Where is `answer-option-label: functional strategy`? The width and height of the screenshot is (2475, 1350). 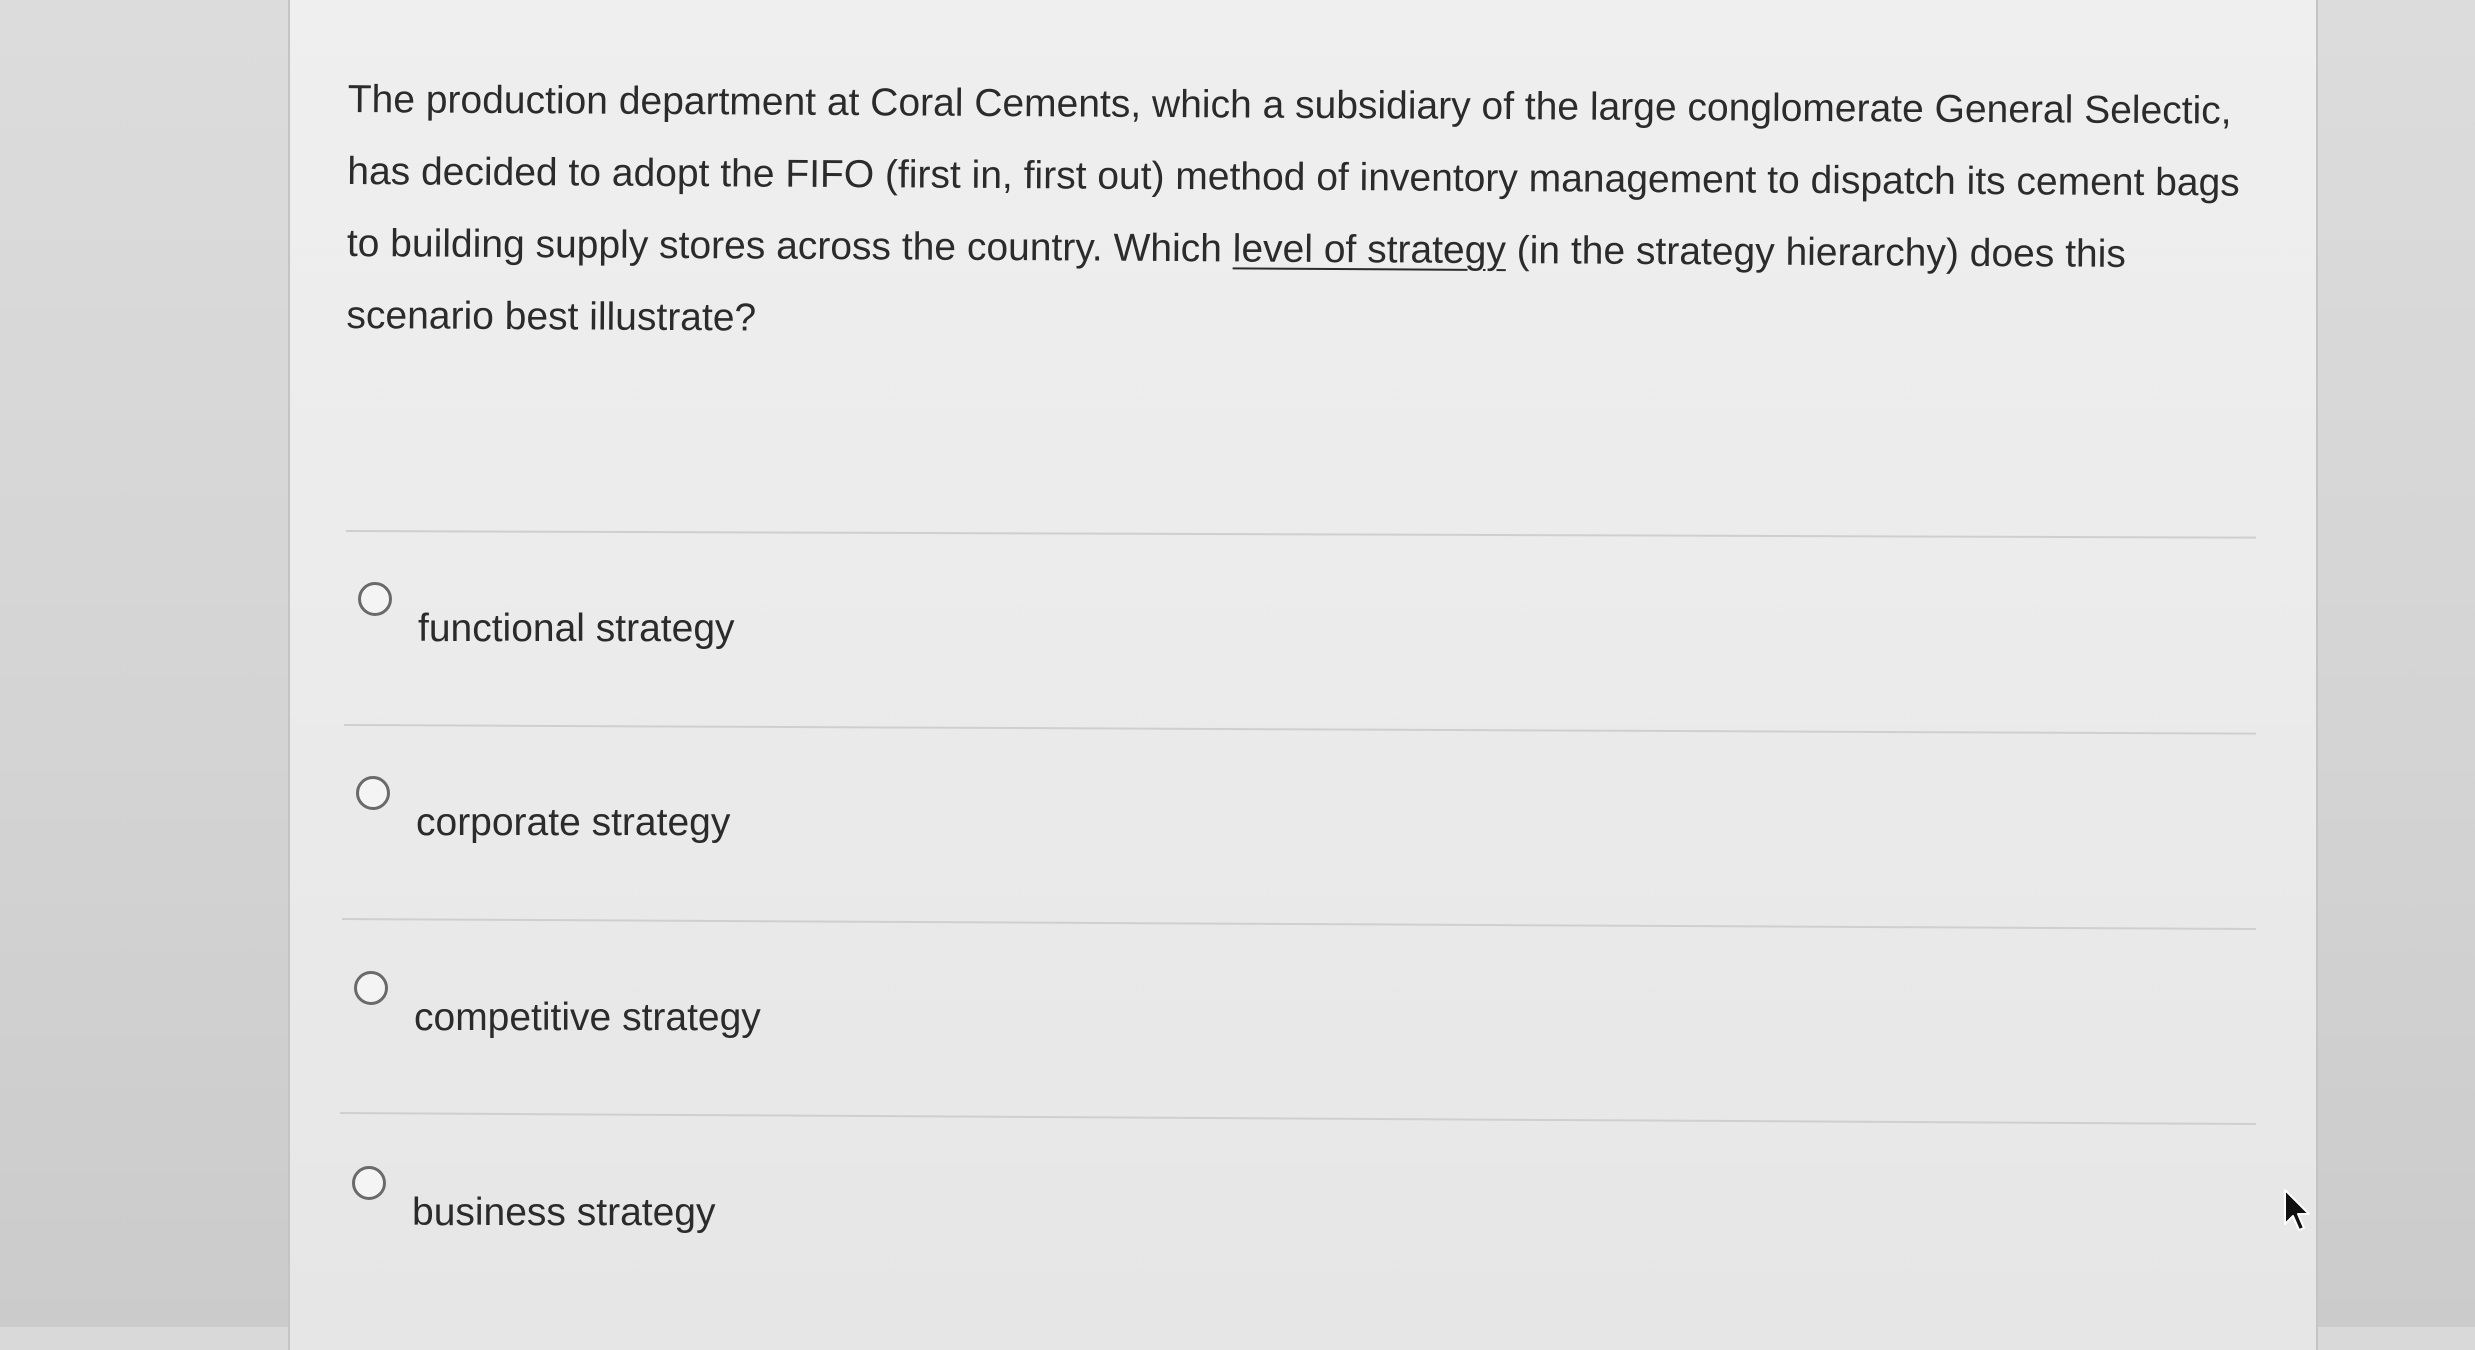
answer-option-label: functional strategy is located at coordinates (576, 628).